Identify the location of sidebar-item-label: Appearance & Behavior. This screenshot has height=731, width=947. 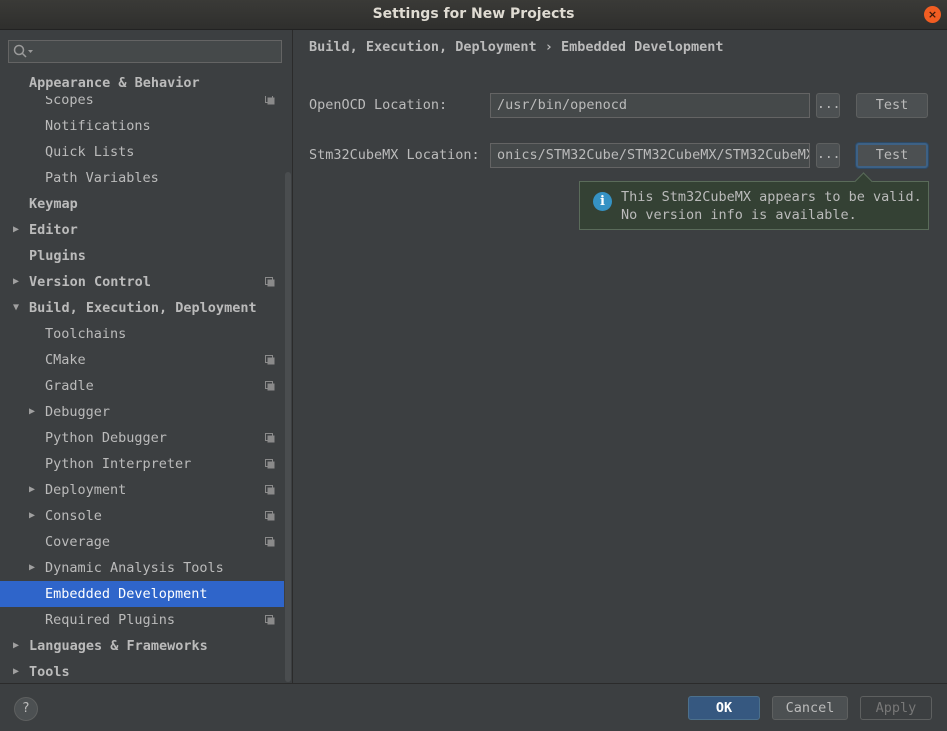
(114, 83).